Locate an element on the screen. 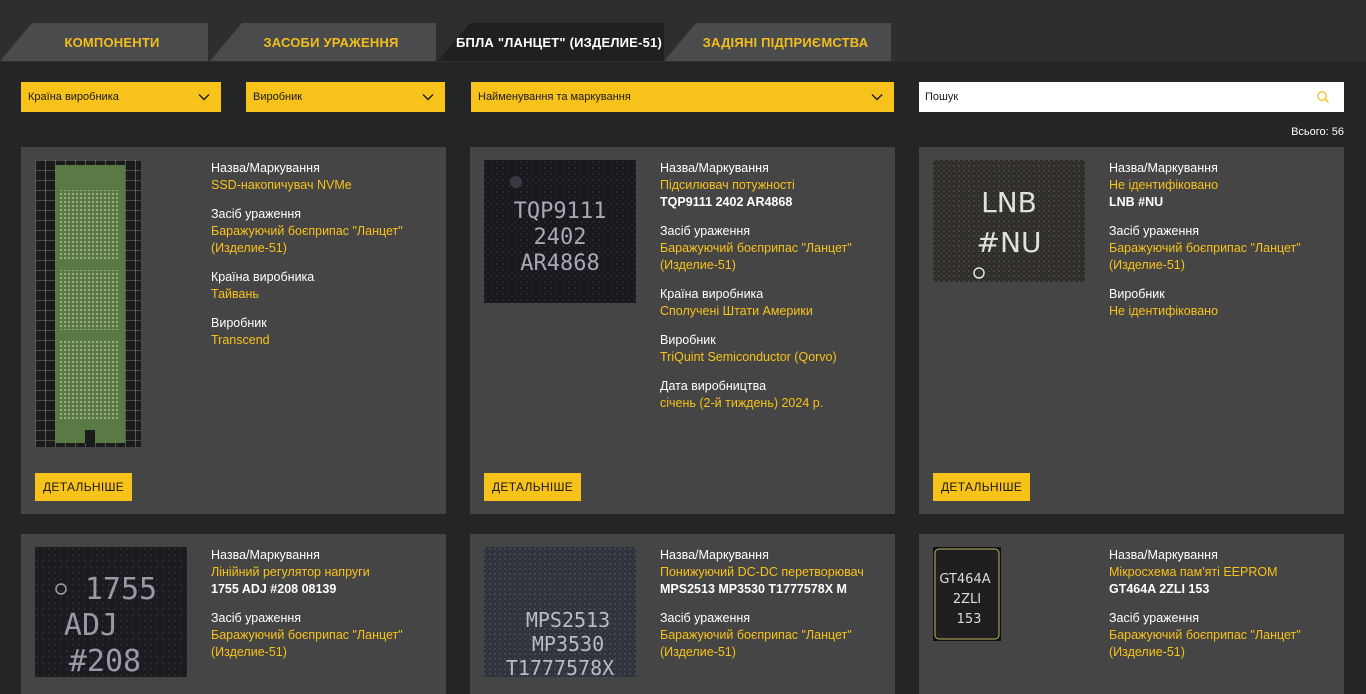 This screenshot has width=1366, height=694. chip-marking-line: GT464A is located at coordinates (964, 579).